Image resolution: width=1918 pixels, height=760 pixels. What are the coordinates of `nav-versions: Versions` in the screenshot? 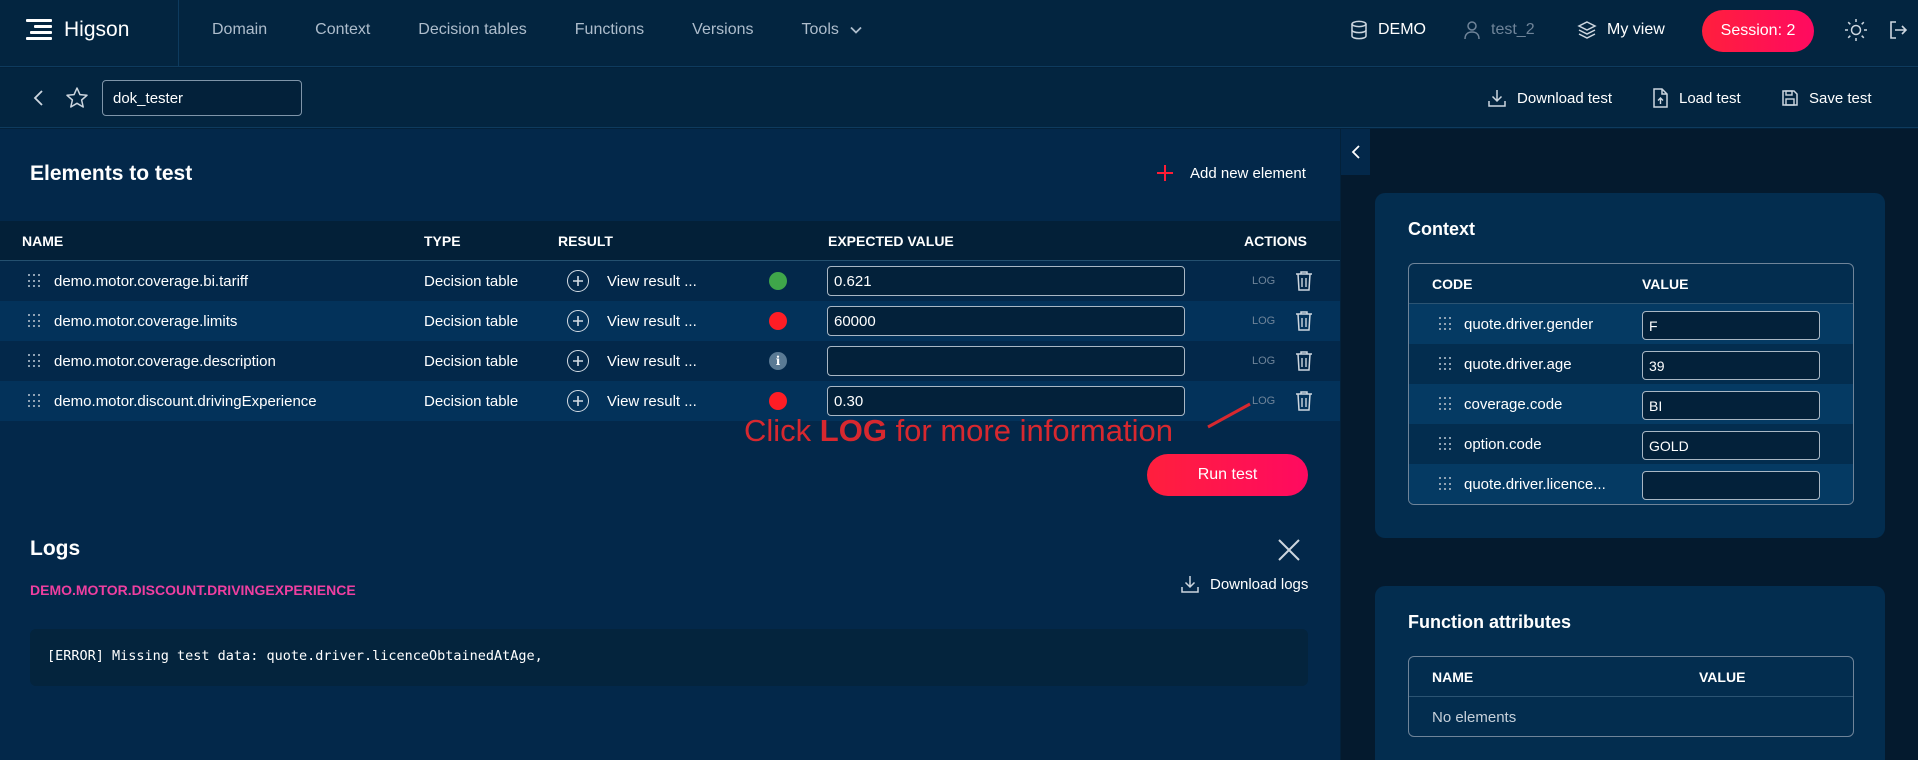 It's located at (722, 30).